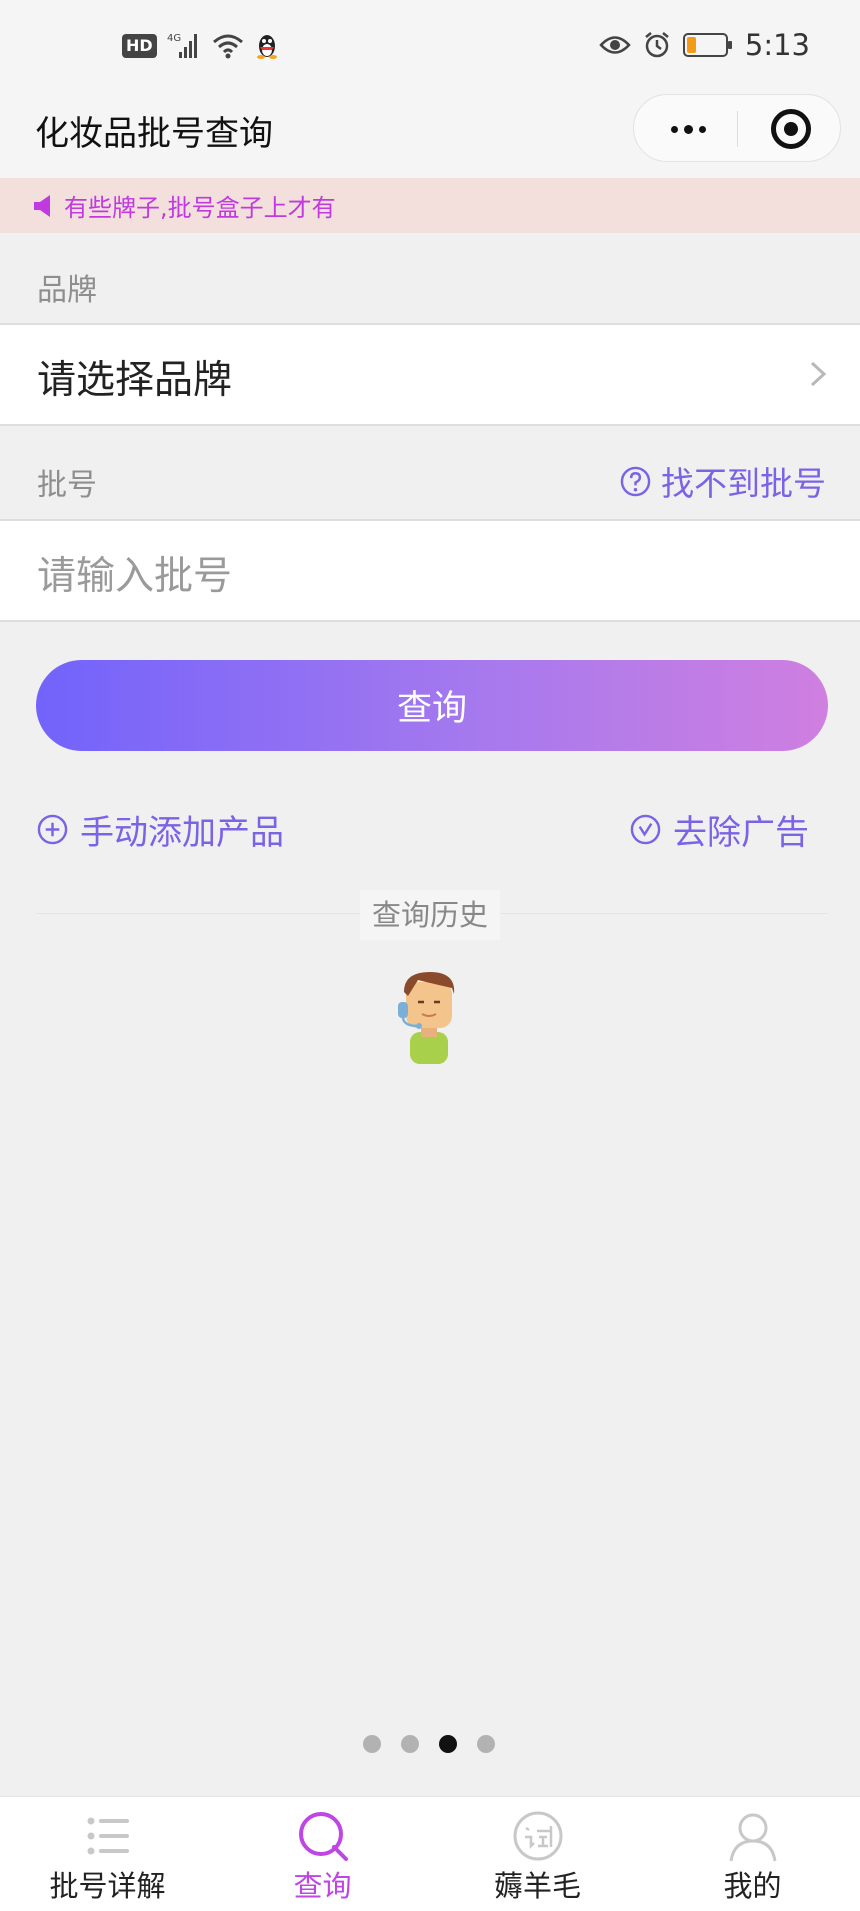 The width and height of the screenshot is (860, 1911). Describe the element at coordinates (135, 380) in the screenshot. I see `brand-value: 请选择品牌` at that location.